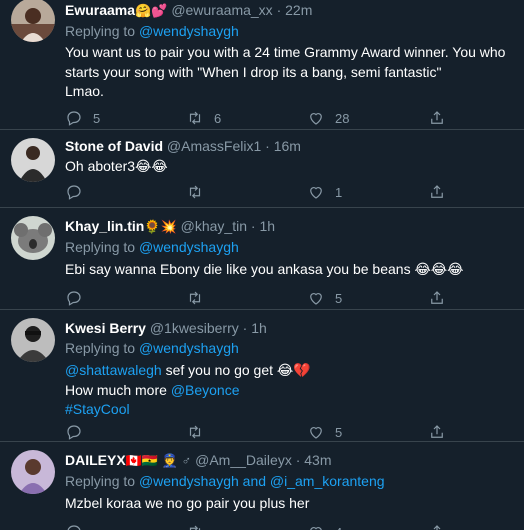 This screenshot has width=524, height=530. Describe the element at coordinates (82, 118) in the screenshot. I see `reply-button: 5` at that location.